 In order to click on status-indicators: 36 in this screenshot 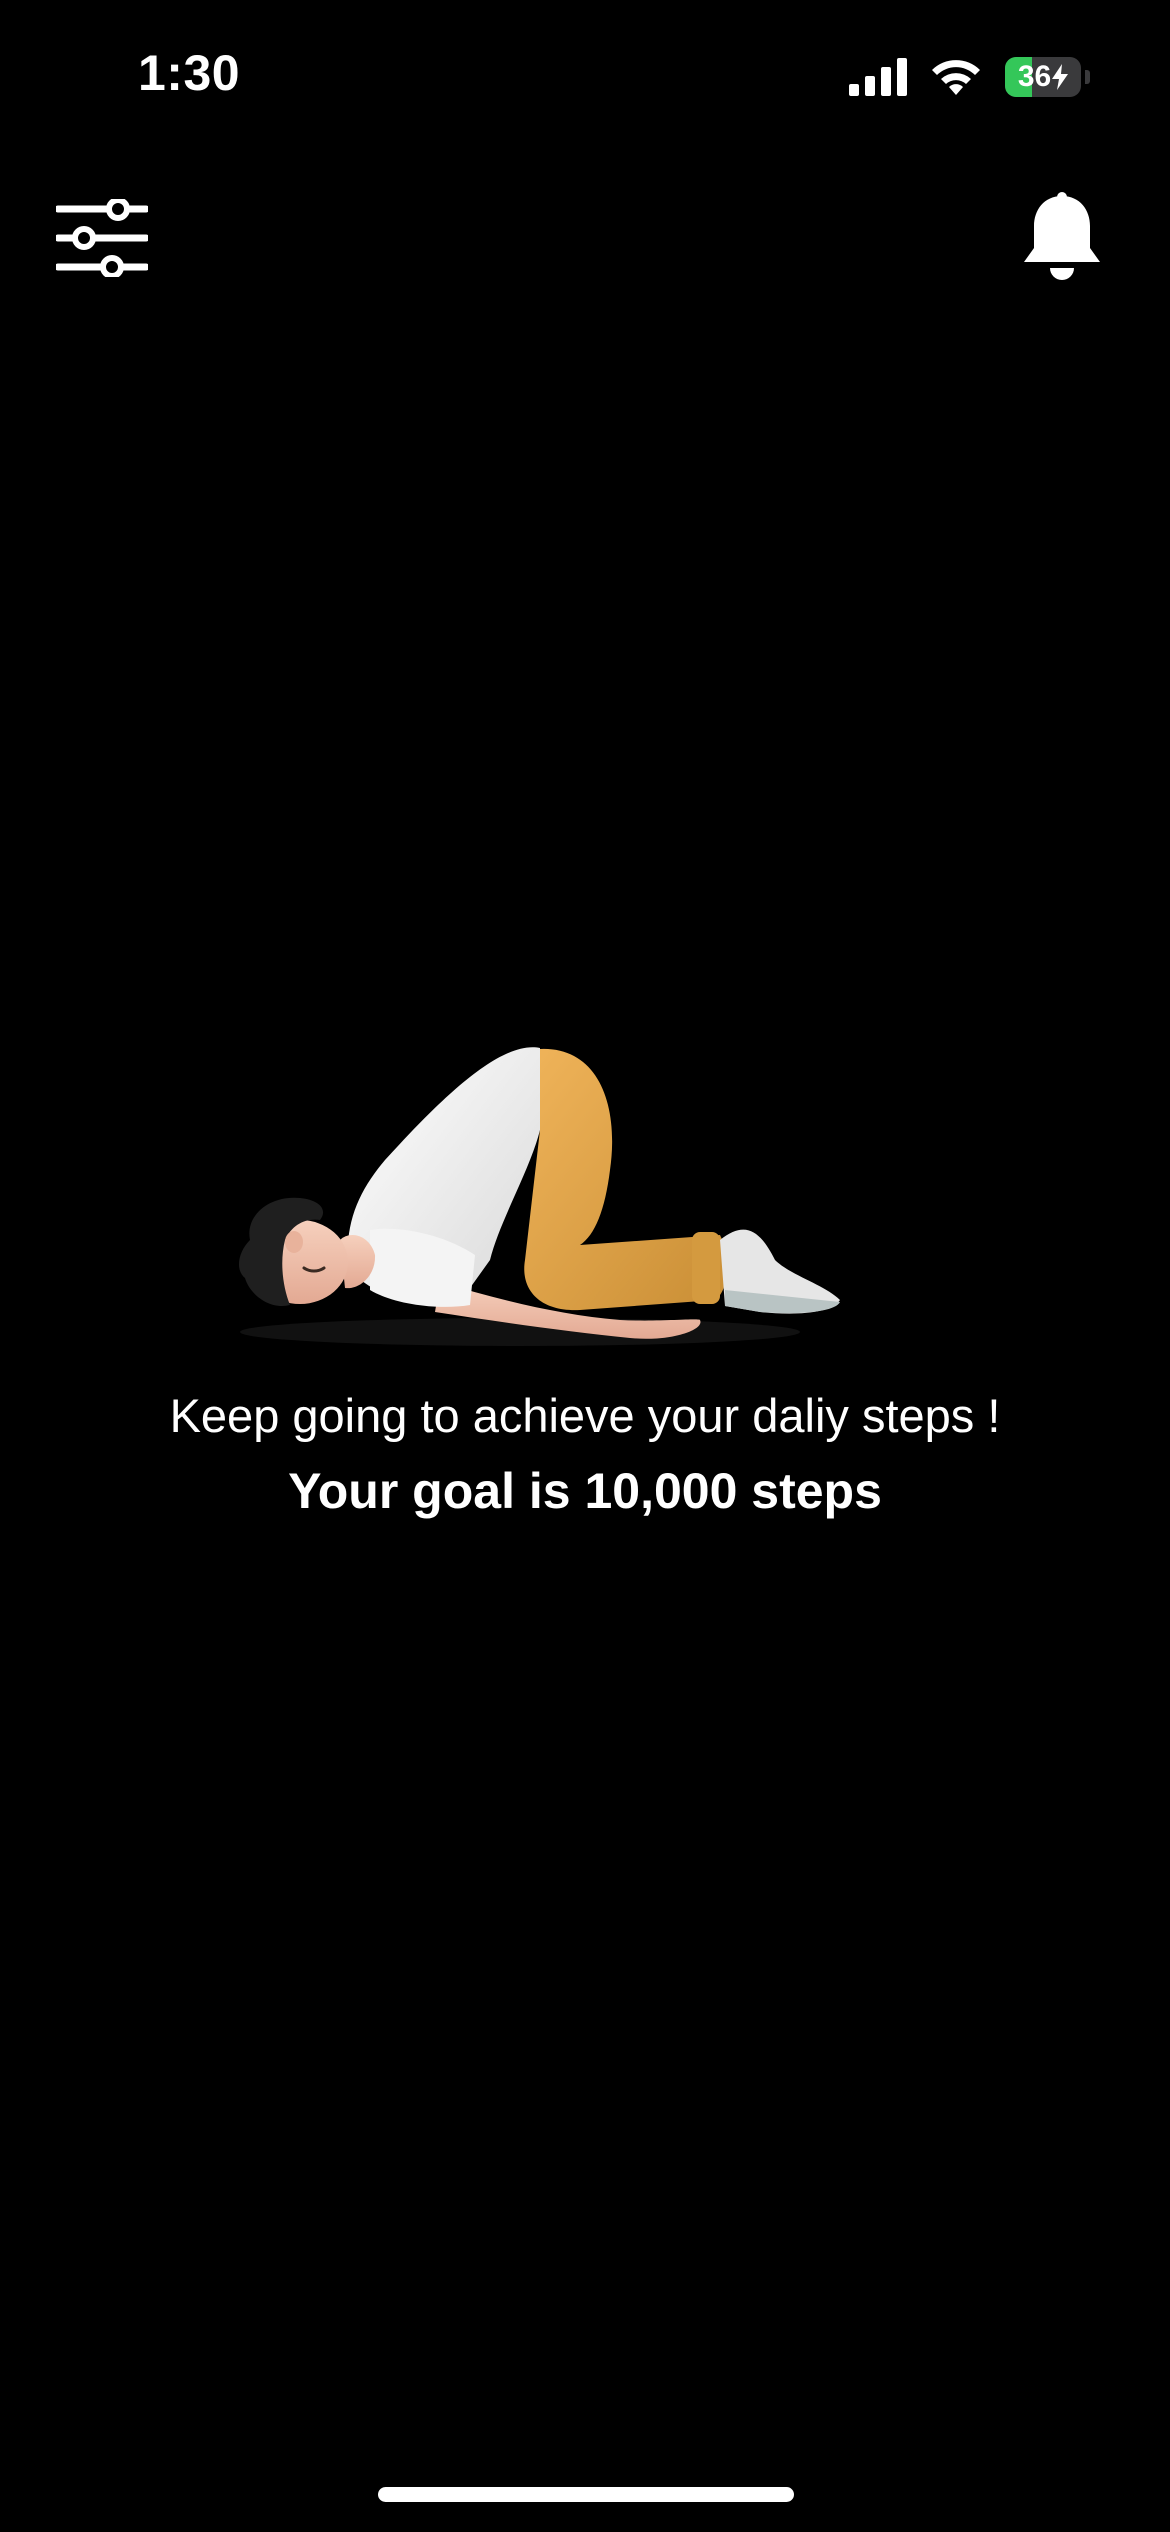, I will do `click(969, 77)`.